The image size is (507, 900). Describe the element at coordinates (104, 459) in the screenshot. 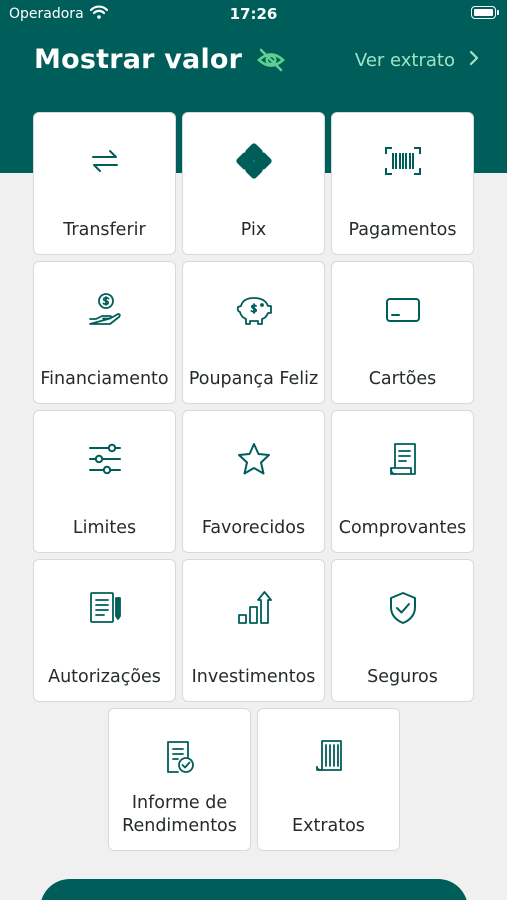

I see `sliders-icon` at that location.